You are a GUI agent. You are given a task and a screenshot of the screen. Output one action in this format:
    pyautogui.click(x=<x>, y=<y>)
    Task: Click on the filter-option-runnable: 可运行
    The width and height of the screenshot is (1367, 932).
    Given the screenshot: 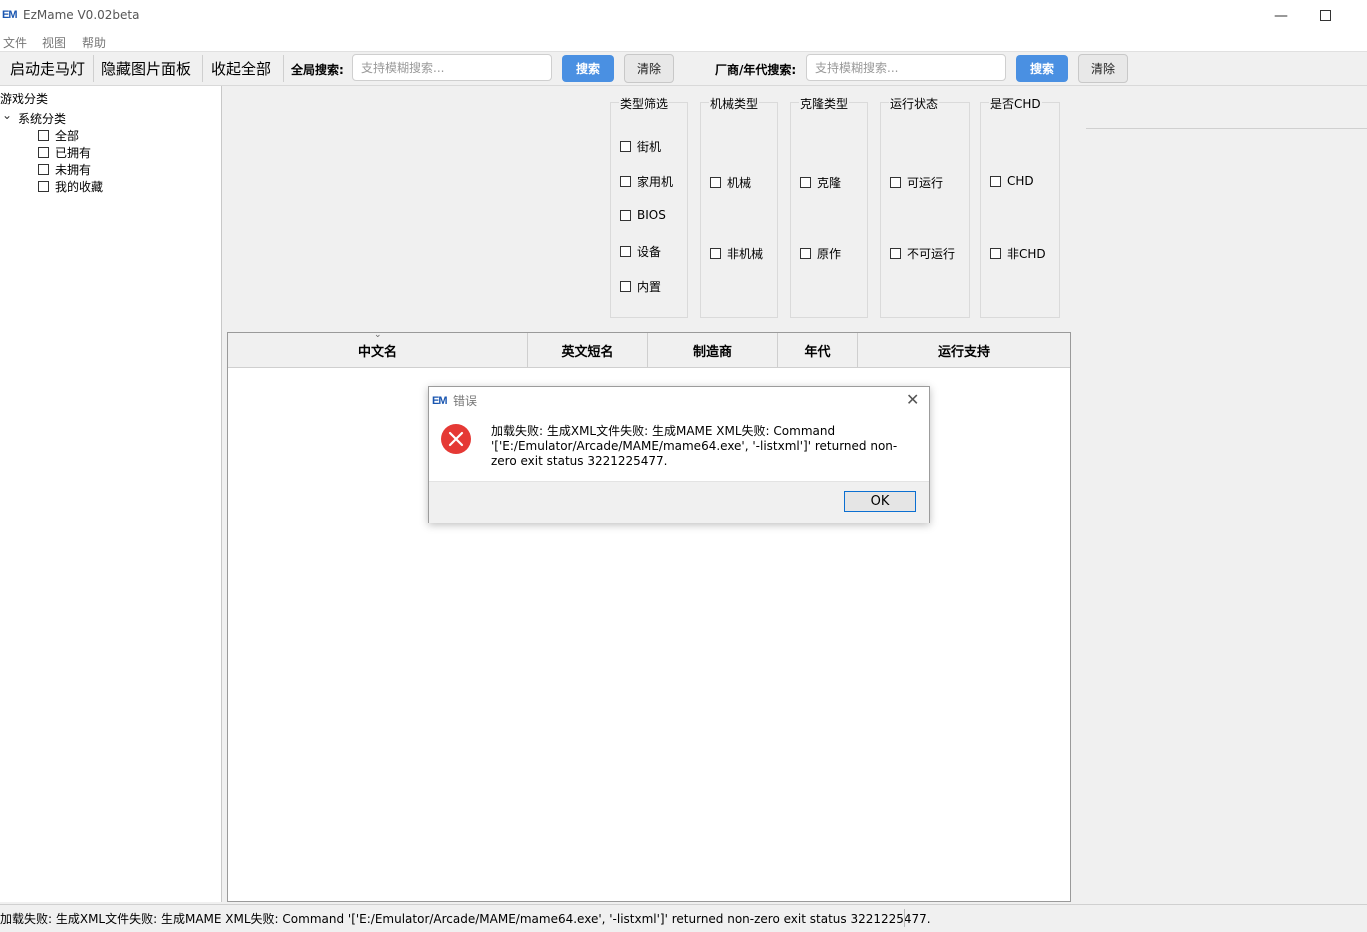 What is the action you would take?
    pyautogui.click(x=916, y=182)
    